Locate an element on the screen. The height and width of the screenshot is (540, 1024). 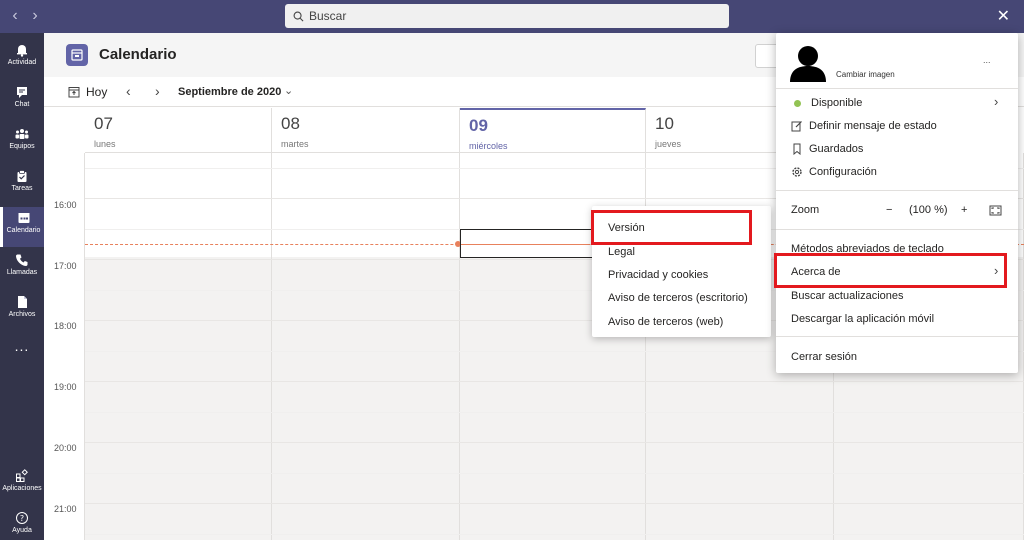
status-label: Disponible is located at coordinates (837, 103).